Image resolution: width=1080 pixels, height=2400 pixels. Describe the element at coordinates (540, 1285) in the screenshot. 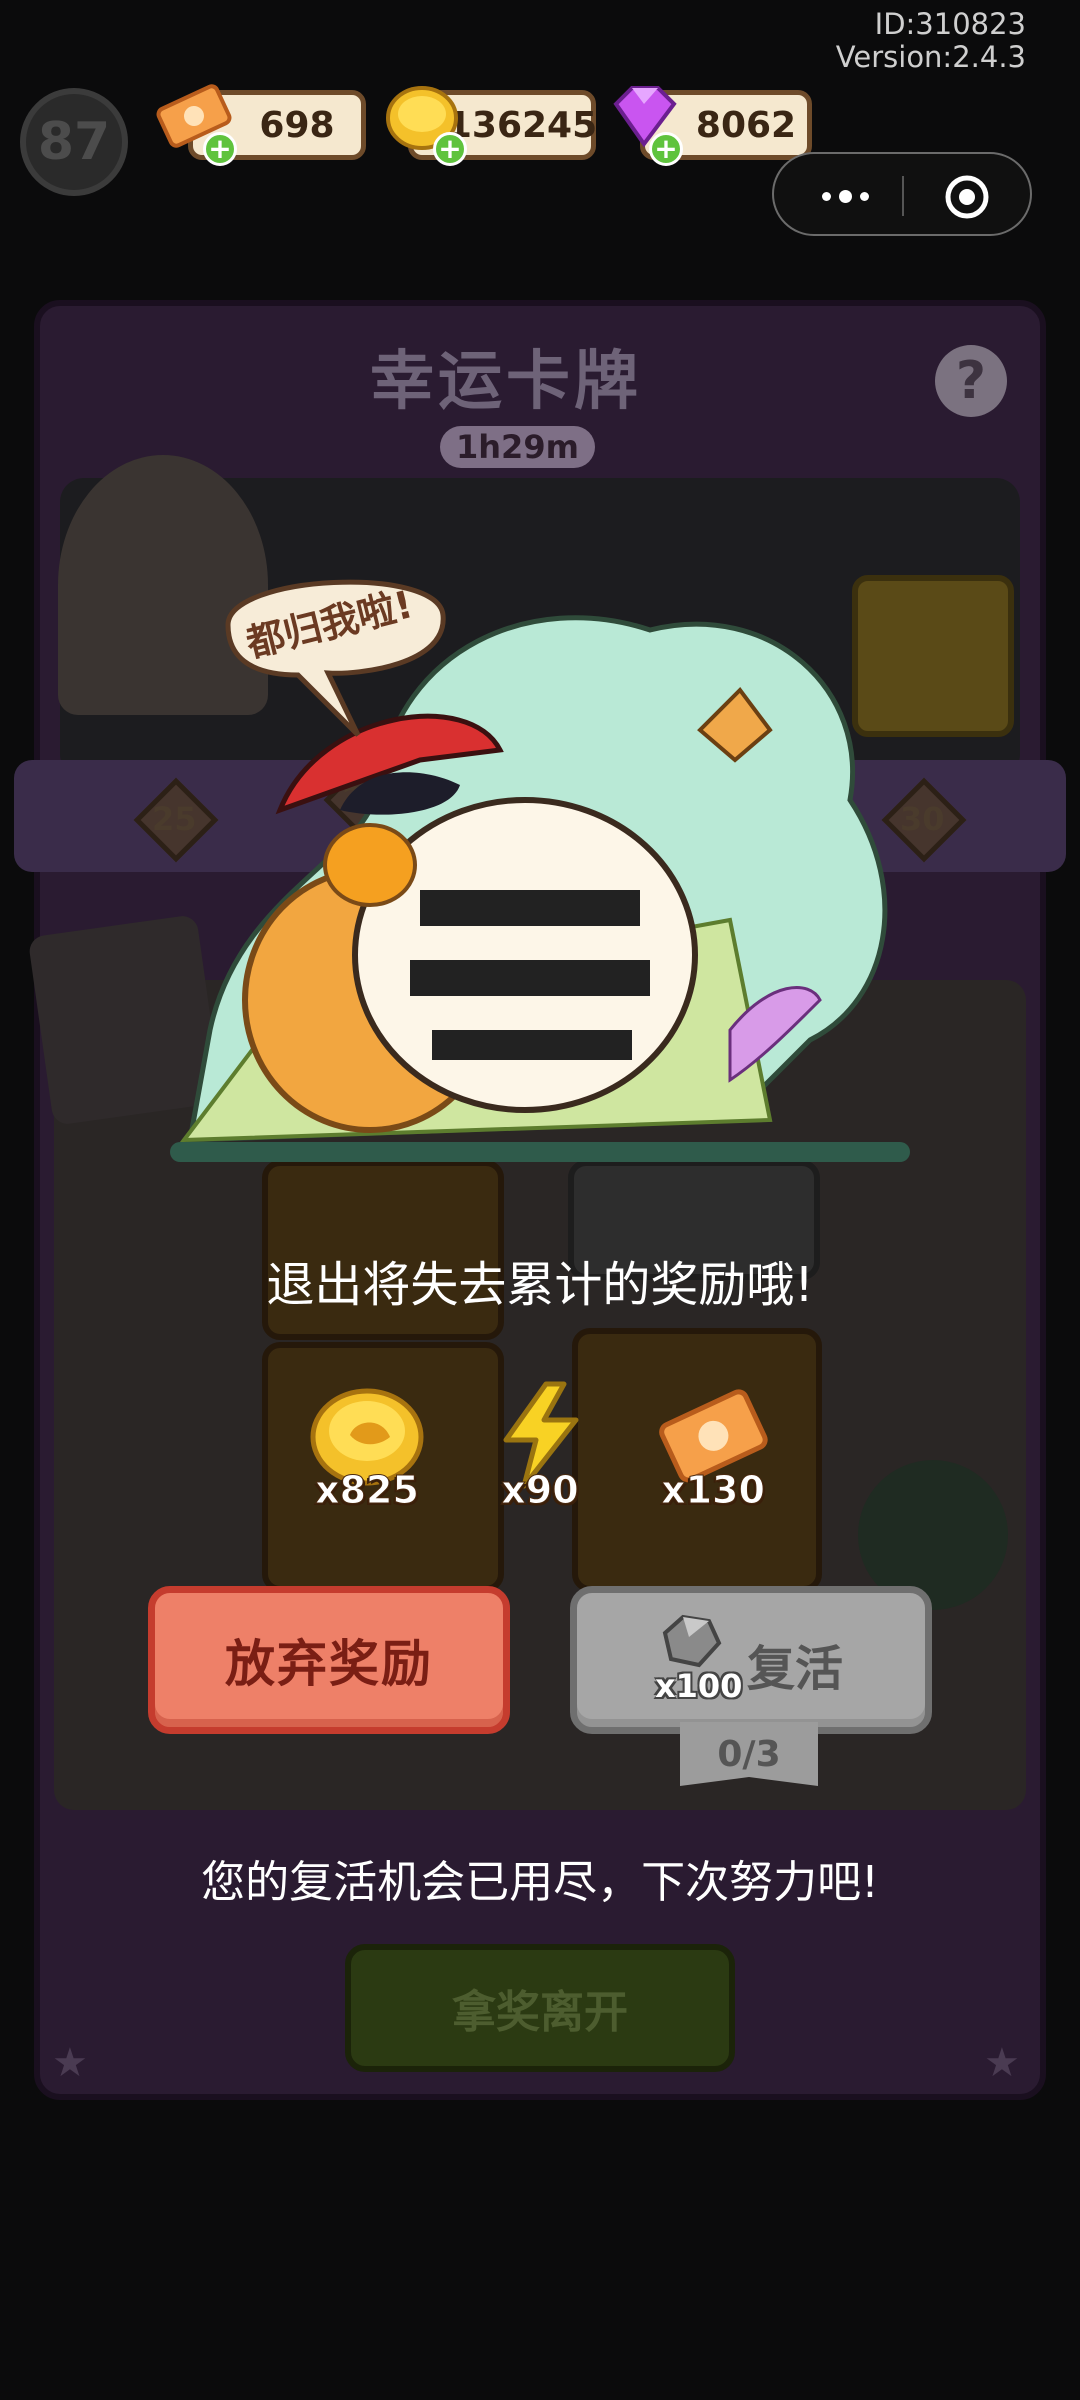

I see `exit-warning-text: 退出将失去累计的奖励哦!` at that location.